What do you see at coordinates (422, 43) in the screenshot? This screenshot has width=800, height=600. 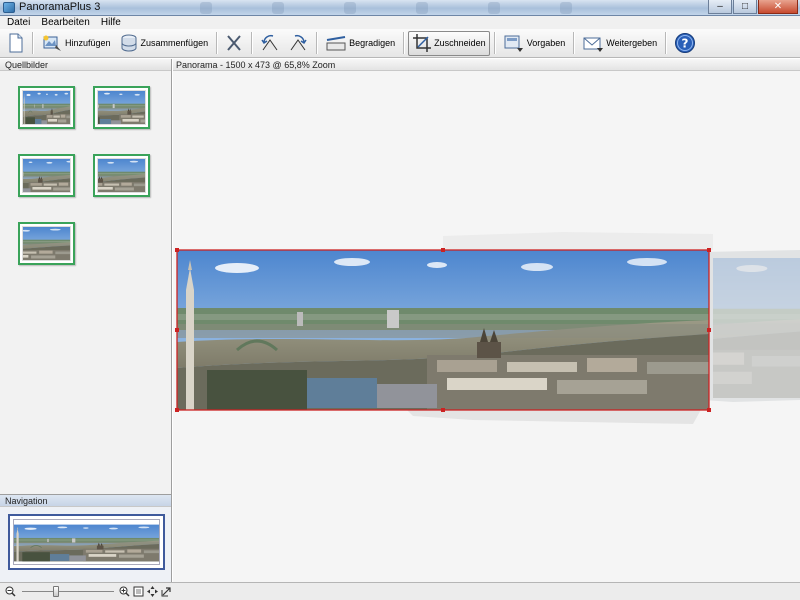 I see `crop-icon` at bounding box center [422, 43].